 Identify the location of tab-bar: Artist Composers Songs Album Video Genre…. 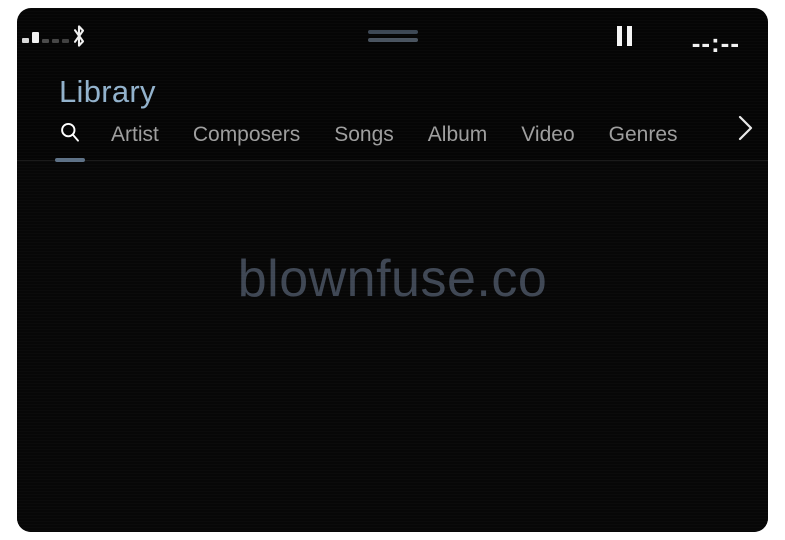
(383, 140).